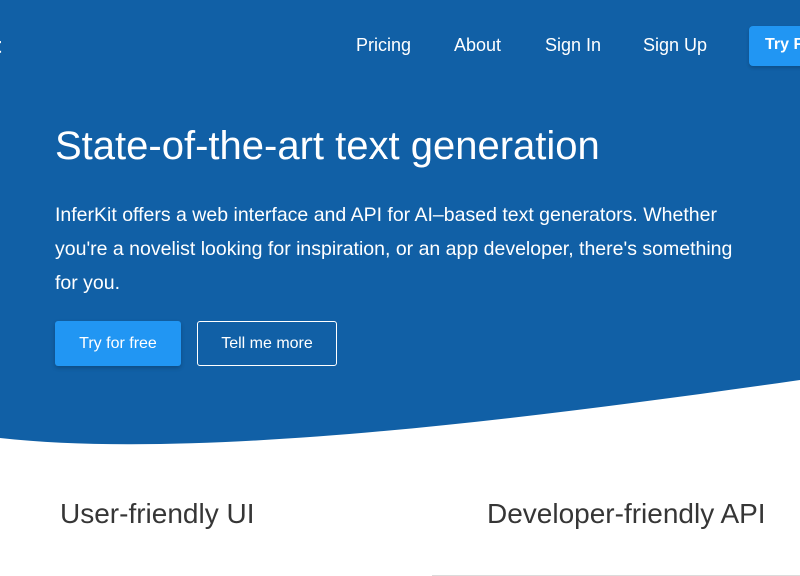 The width and height of the screenshot is (800, 576). What do you see at coordinates (118, 343) in the screenshot?
I see `try-for-free-button: Try for free` at bounding box center [118, 343].